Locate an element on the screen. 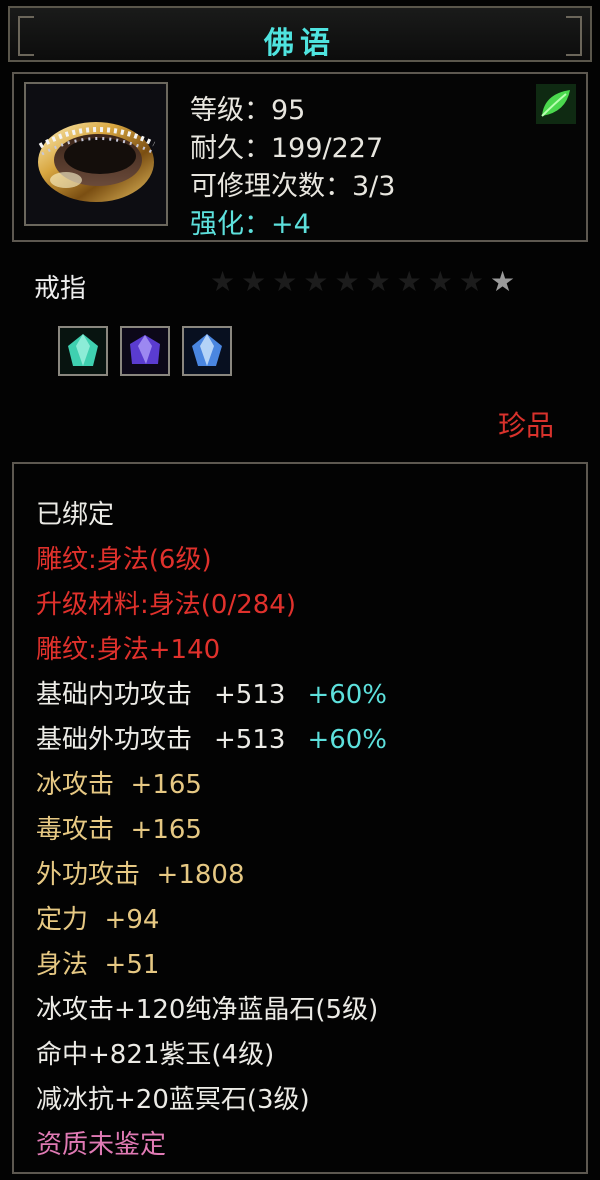 This screenshot has width=600, height=1180. outer-attack: 外功攻击 +1808 is located at coordinates (140, 875).